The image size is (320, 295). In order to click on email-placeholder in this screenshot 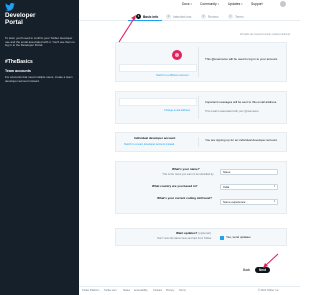, I will do `click(158, 102)`.